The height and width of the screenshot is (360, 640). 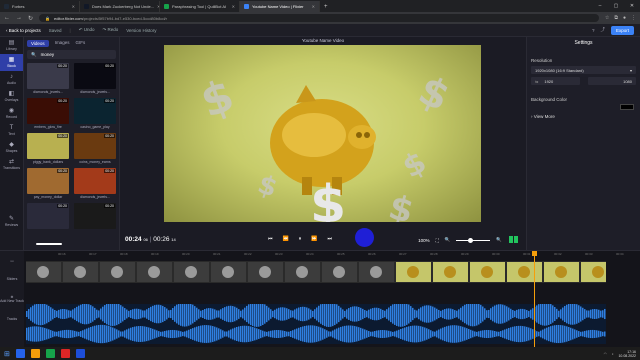 What do you see at coordinates (11, 62) in the screenshot?
I see `rail-item-stock: ▦ Stock` at bounding box center [11, 62].